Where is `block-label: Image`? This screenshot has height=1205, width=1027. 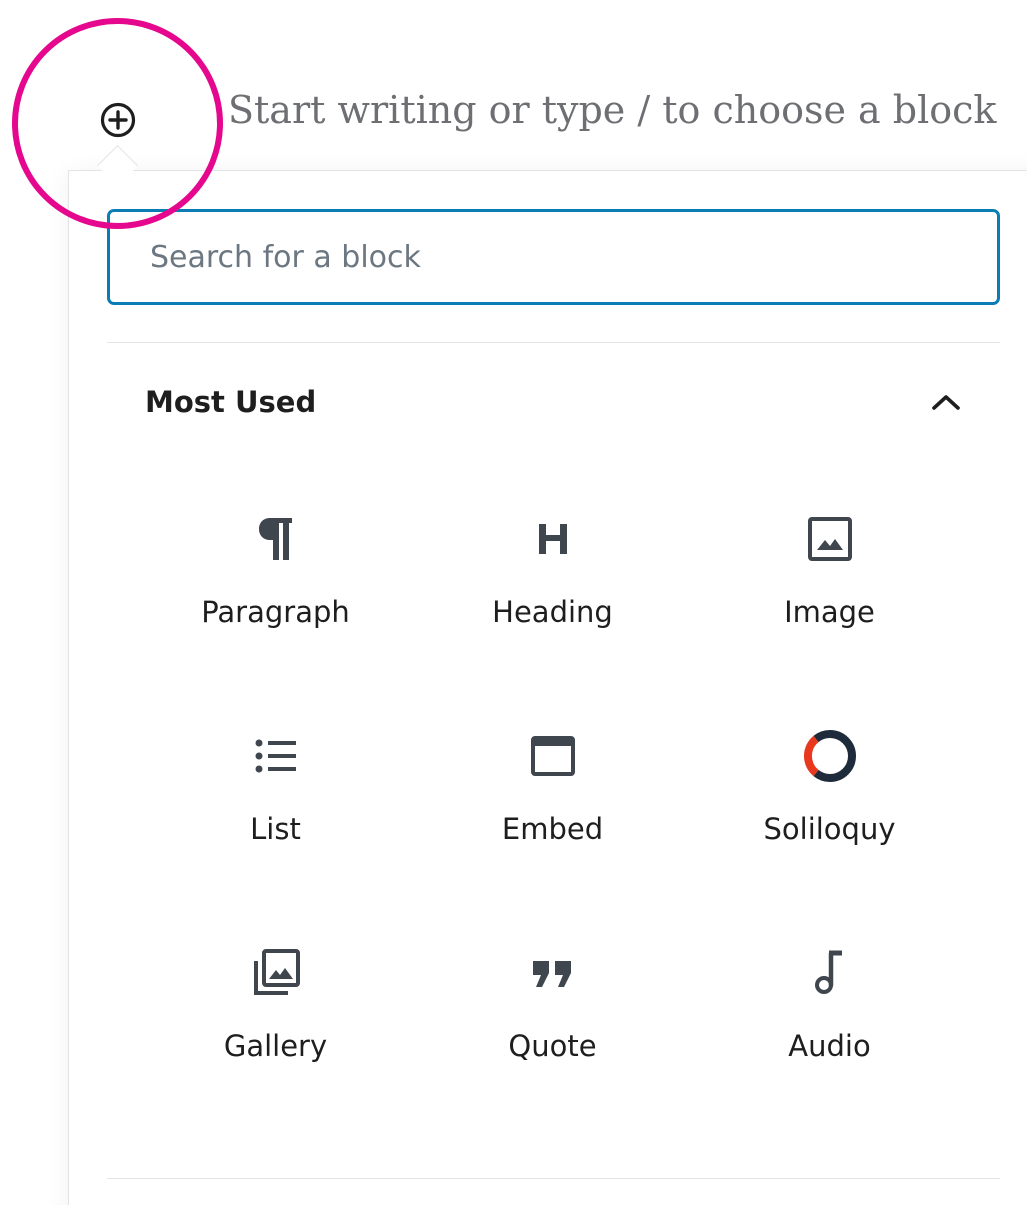
block-label: Image is located at coordinates (829, 612).